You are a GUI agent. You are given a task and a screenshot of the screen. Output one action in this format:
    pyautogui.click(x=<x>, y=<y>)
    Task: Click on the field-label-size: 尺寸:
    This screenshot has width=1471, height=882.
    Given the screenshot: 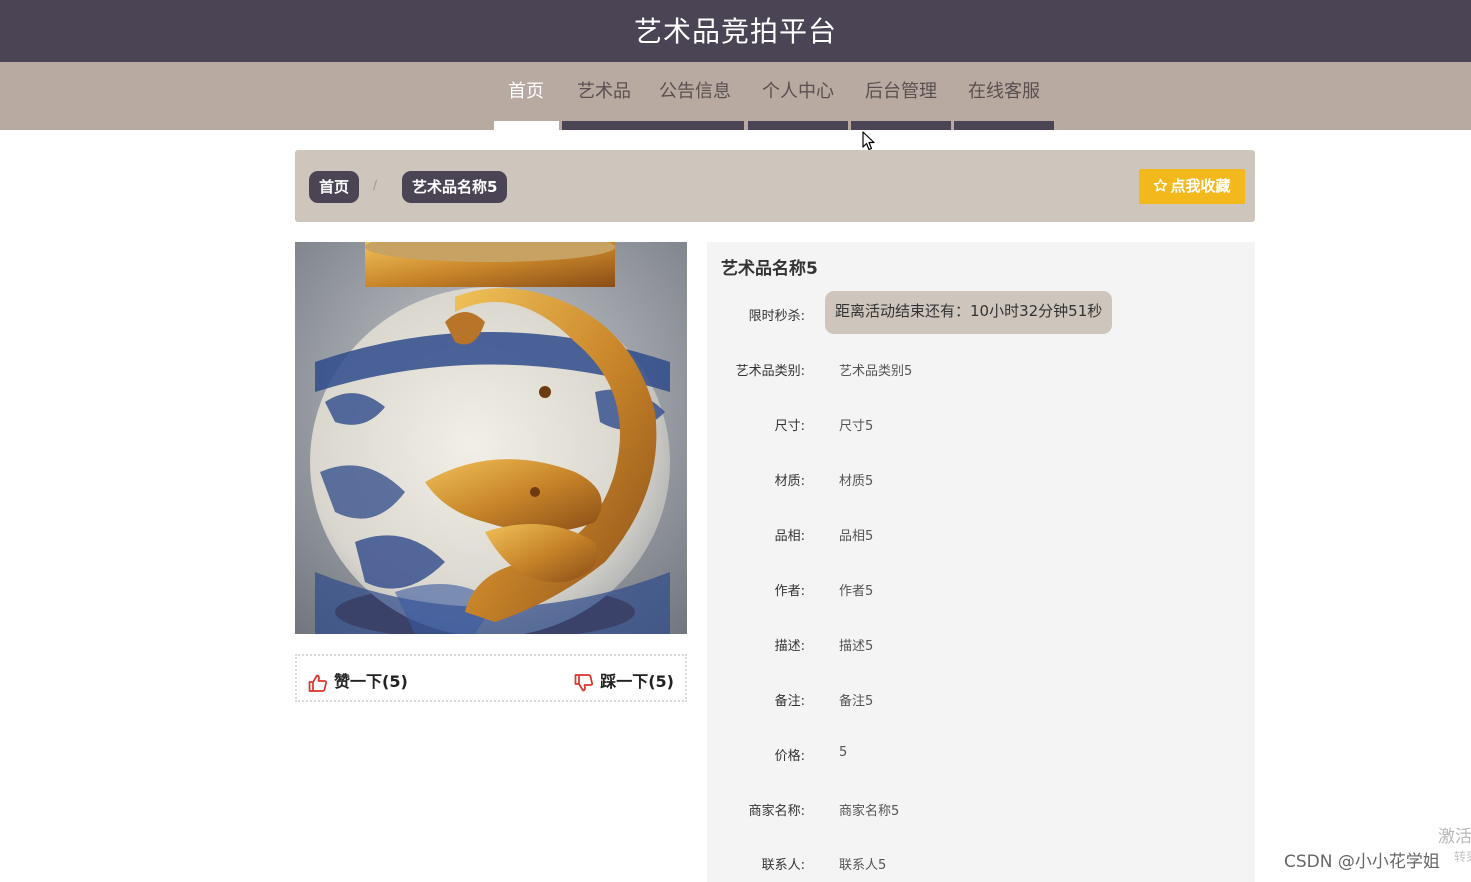 What is the action you would take?
    pyautogui.click(x=789, y=426)
    